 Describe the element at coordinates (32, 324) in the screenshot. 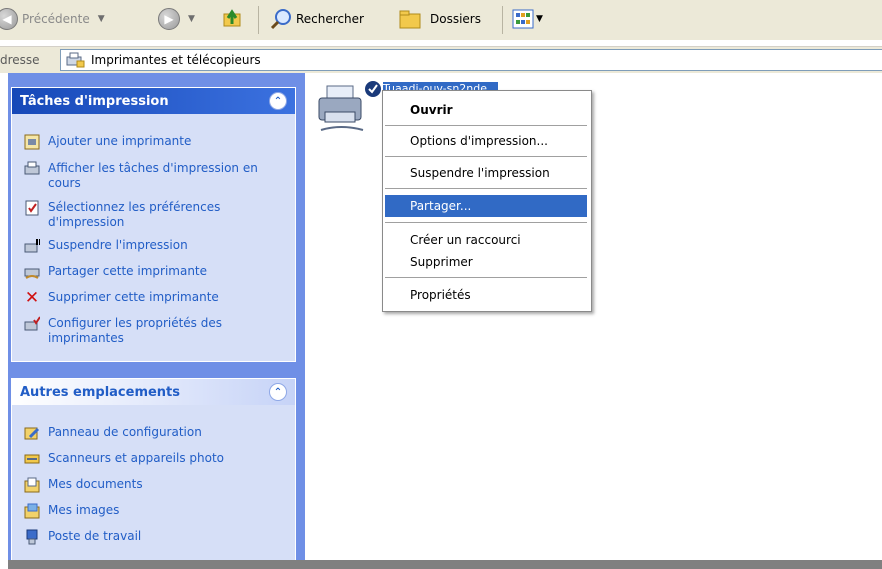

I see `printer-properties-icon` at that location.